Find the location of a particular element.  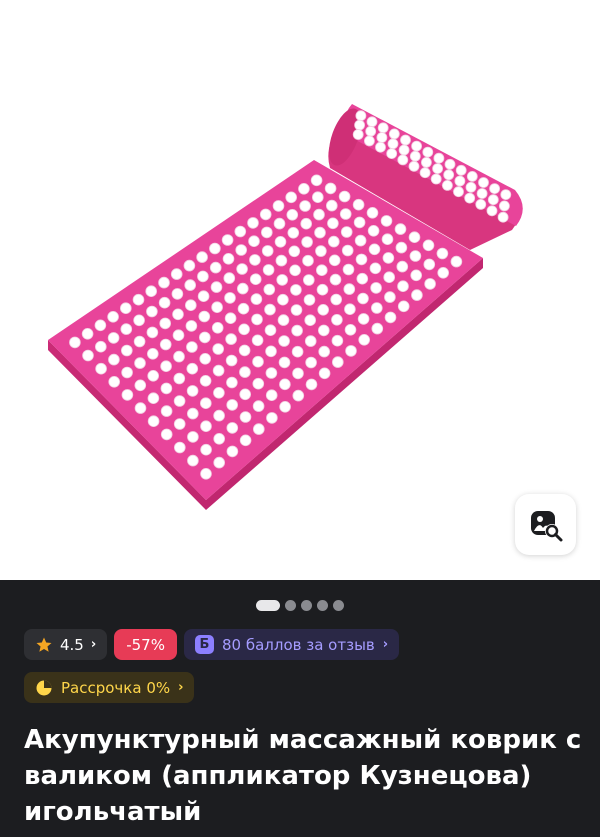

discount-badge: -57% is located at coordinates (145, 644).